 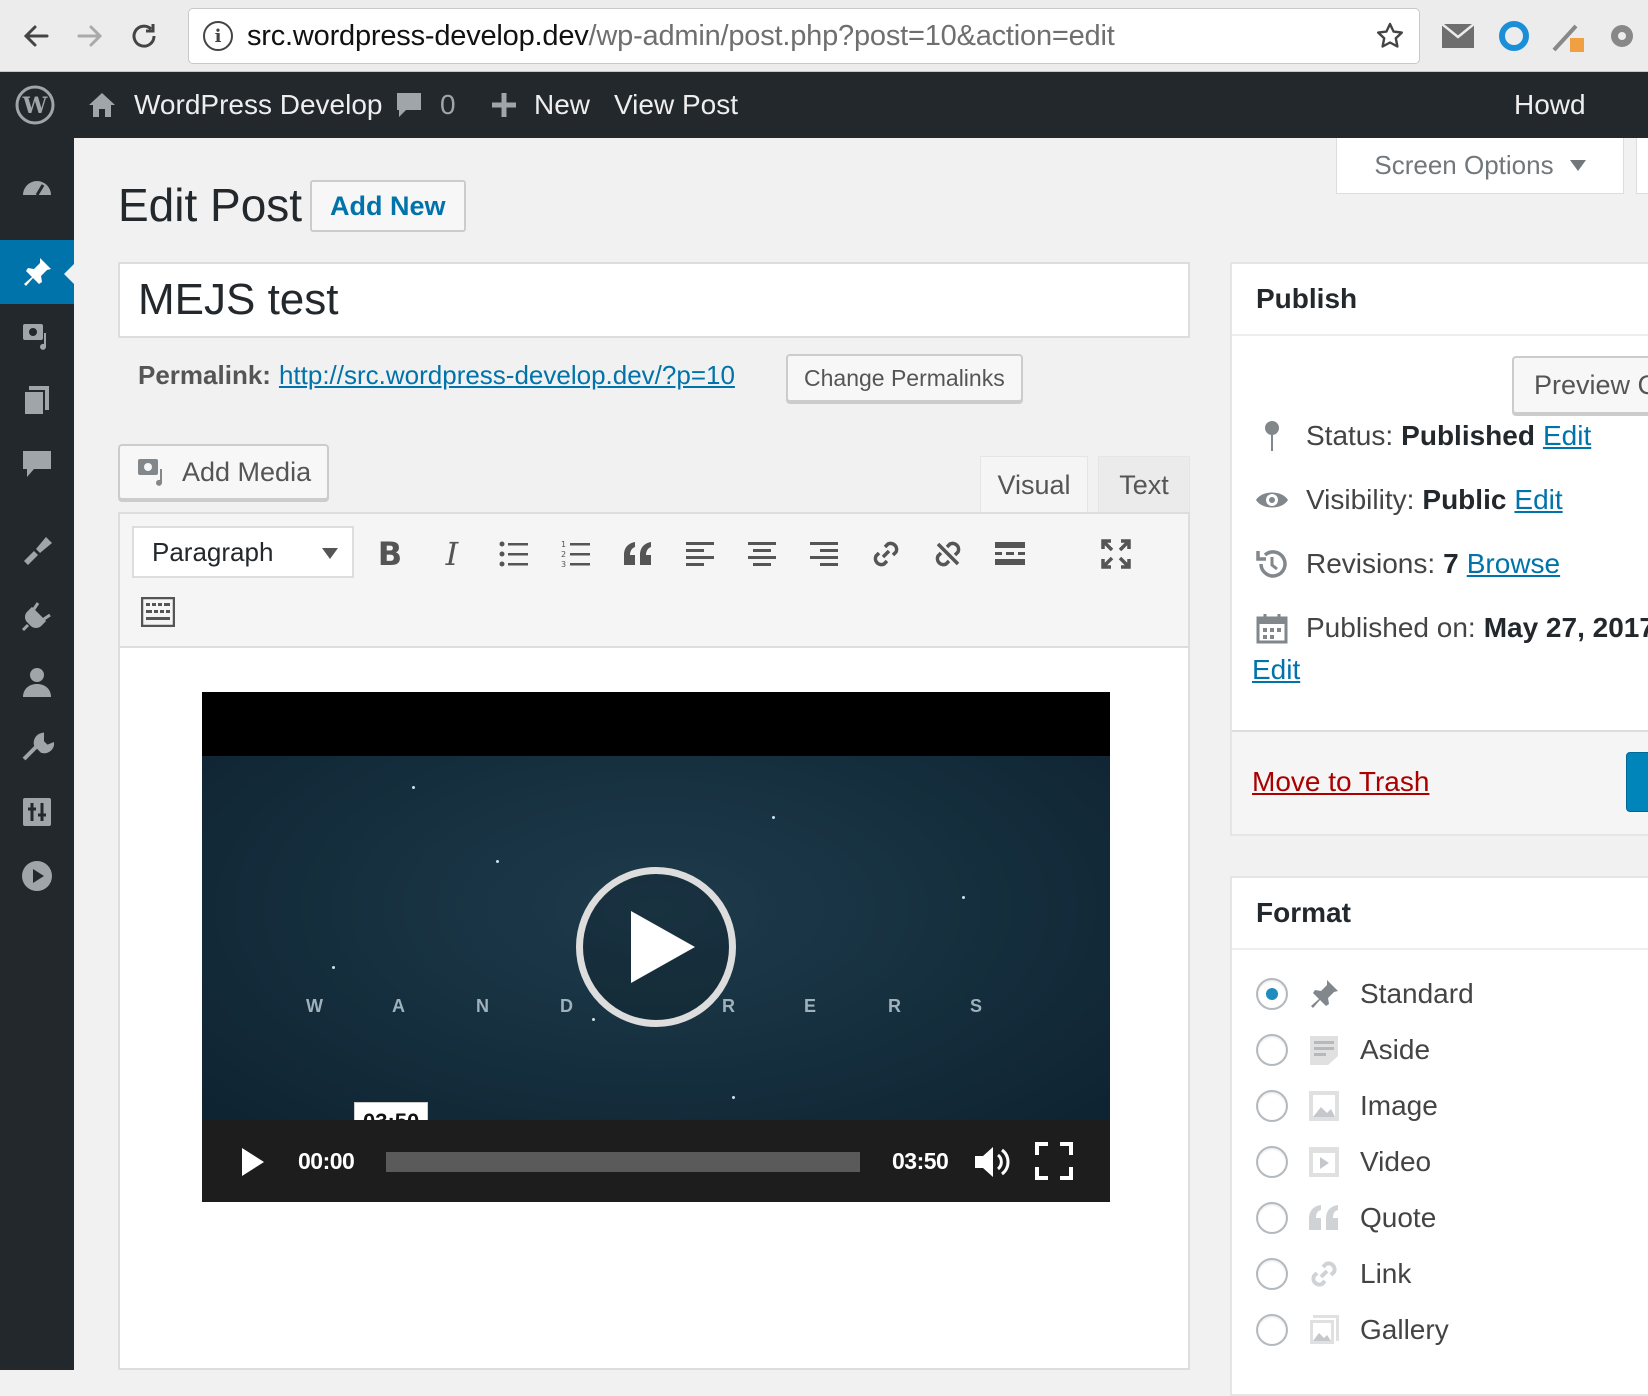 I want to click on view-post-link: View Post, so click(x=676, y=105).